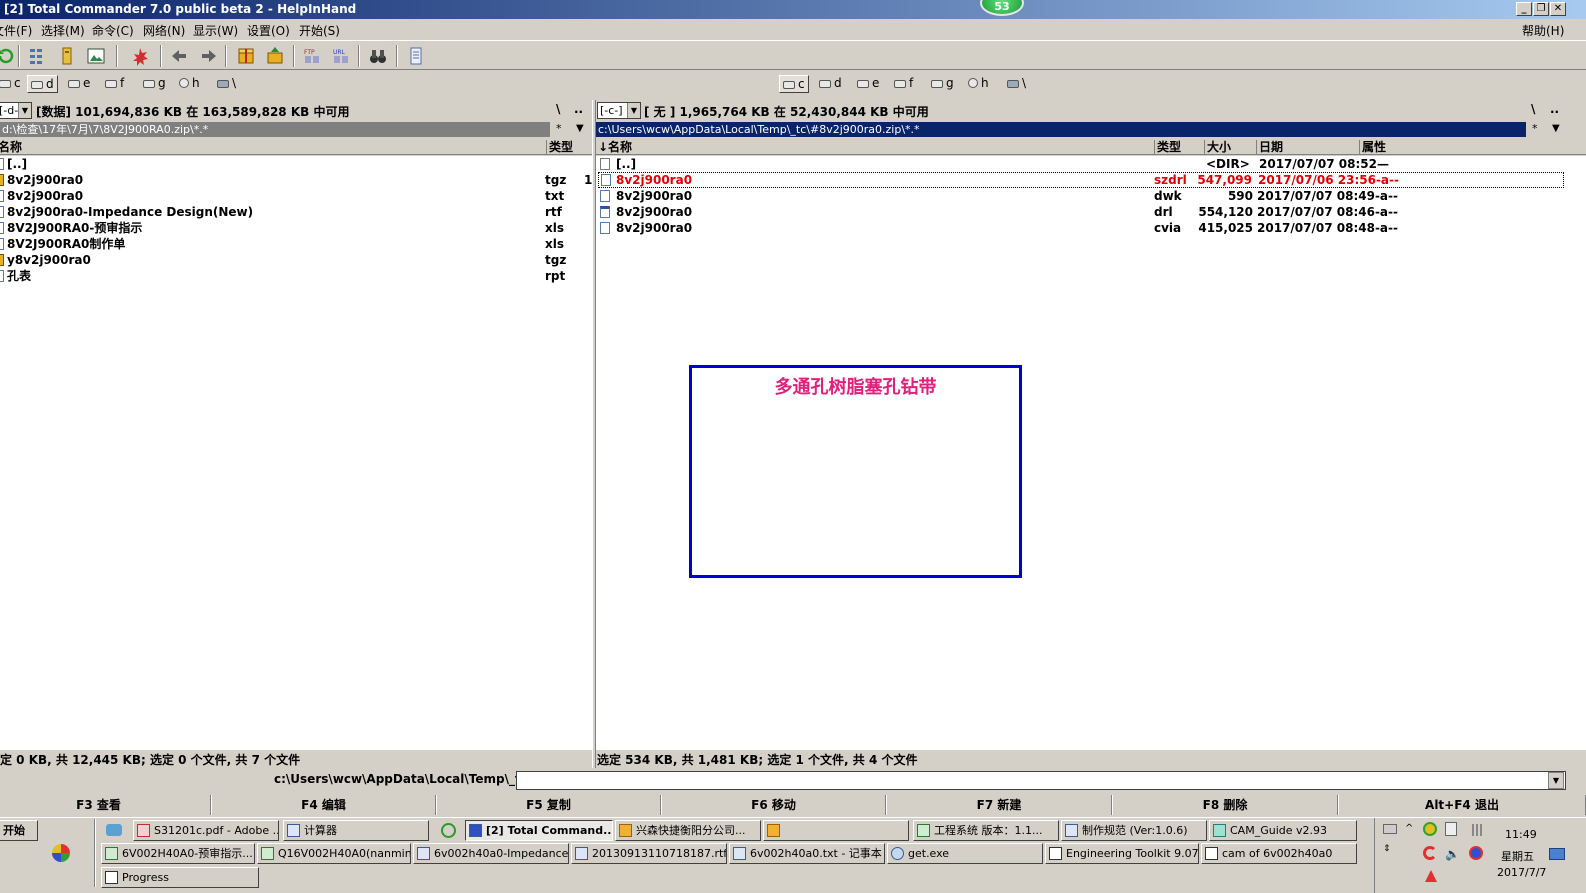 This screenshot has width=1586, height=893. What do you see at coordinates (8, 56) in the screenshot?
I see `refresh-icon` at bounding box center [8, 56].